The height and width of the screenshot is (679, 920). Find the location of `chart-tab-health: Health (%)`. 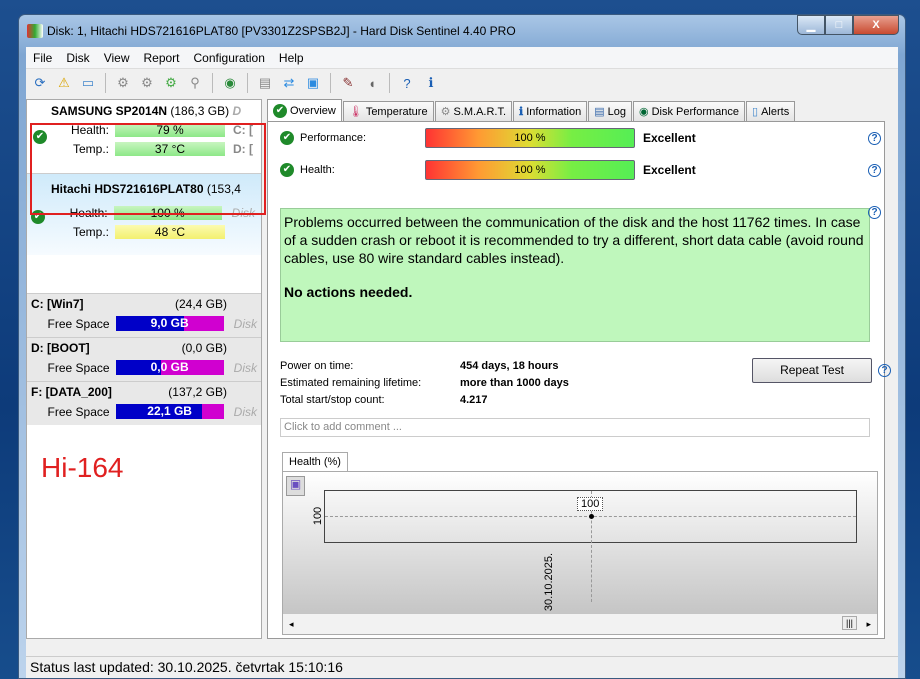

chart-tab-health: Health (%) is located at coordinates (315, 462).